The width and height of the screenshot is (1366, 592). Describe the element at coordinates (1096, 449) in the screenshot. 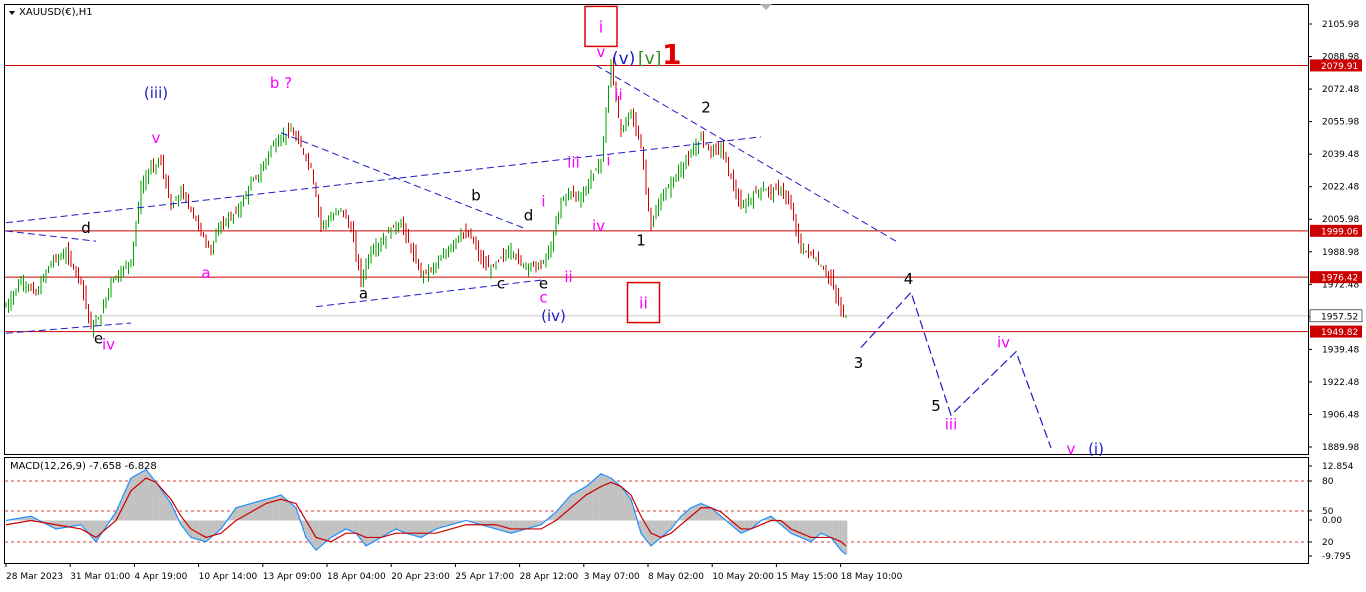

I see `wave-label: (i)` at that location.